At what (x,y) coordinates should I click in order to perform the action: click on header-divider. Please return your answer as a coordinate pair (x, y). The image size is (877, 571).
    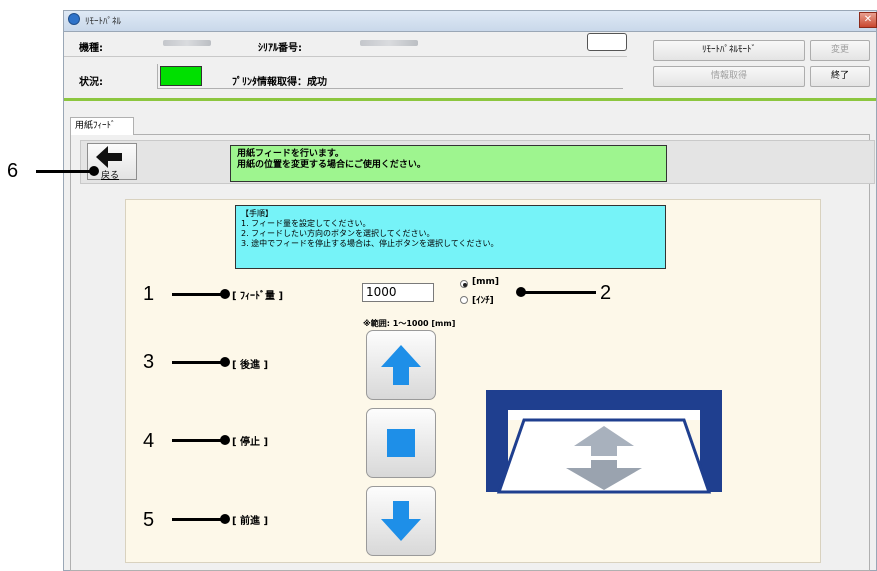
    Looking at the image, I should click on (345, 56).